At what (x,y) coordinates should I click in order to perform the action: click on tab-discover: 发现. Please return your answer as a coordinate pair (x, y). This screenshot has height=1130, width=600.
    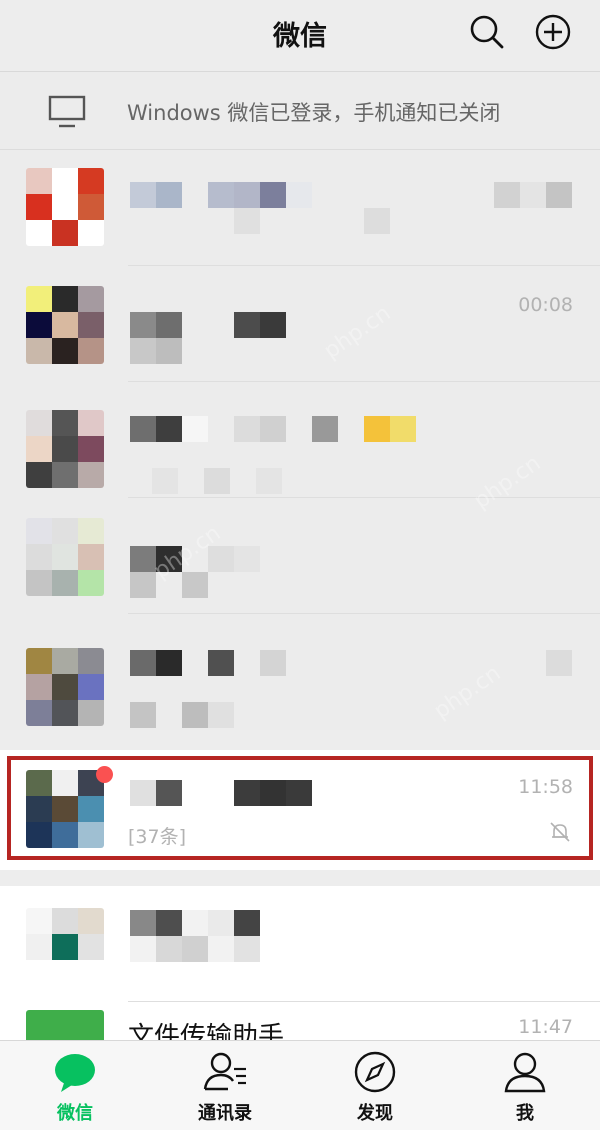
    Looking at the image, I should click on (375, 1085).